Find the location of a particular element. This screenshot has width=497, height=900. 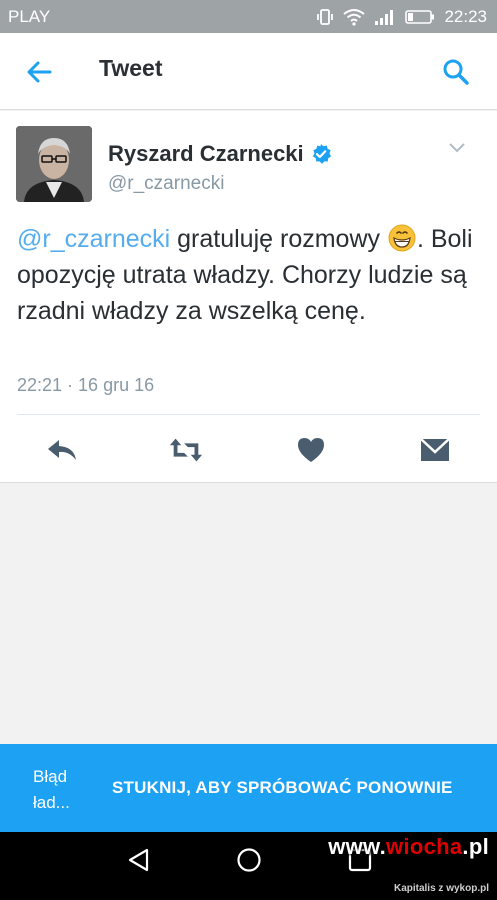

status-icons: 22:23 is located at coordinates (401, 17).